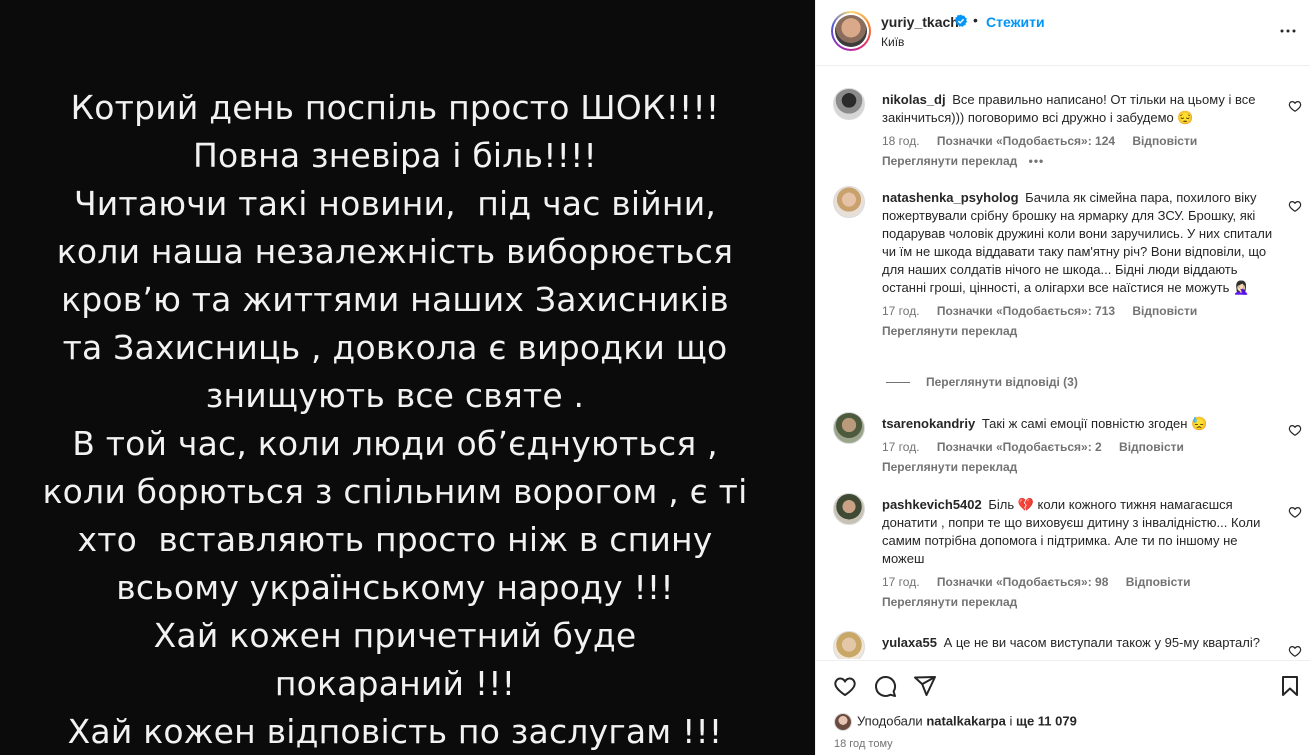  I want to click on media-line: коли борються з спільним ворогом , є ті, so click(395, 491).